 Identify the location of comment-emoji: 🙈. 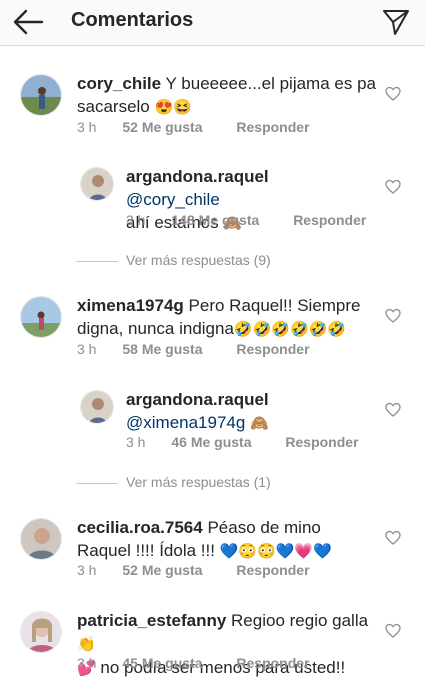
(259, 423).